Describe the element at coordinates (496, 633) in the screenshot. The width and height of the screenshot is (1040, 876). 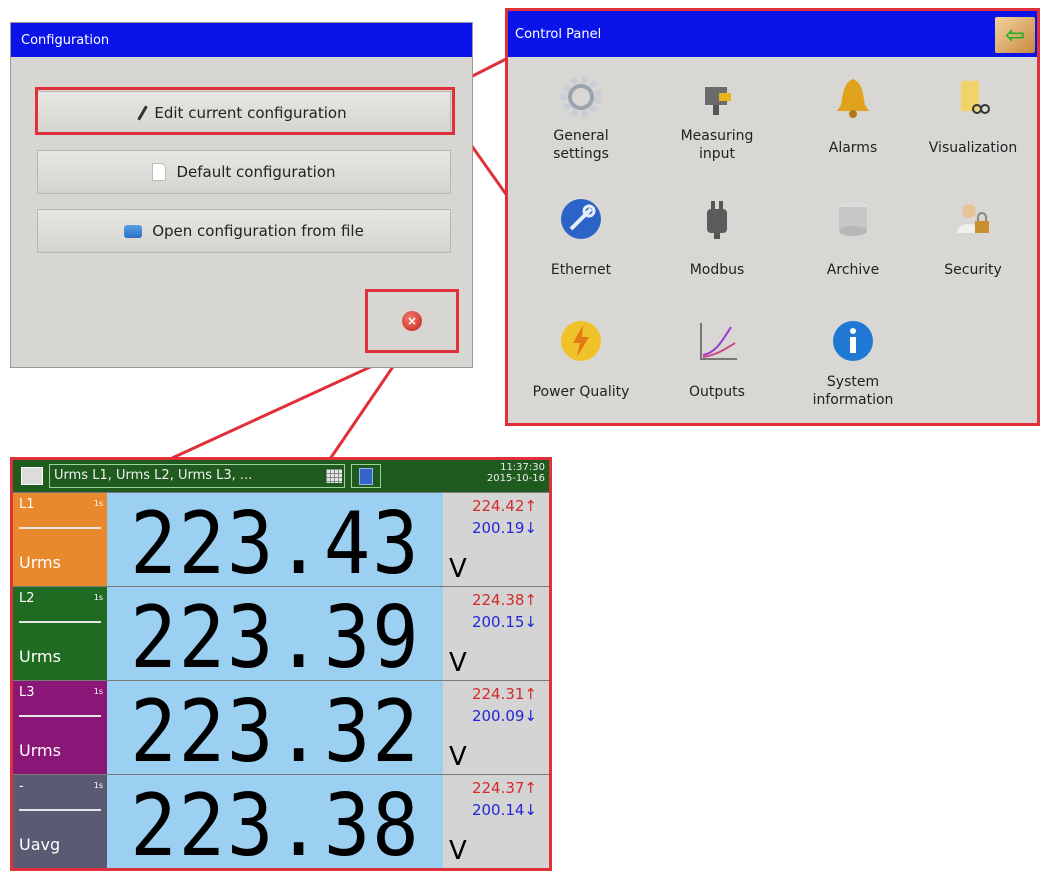
I see `min-max-panel: 224.38↑ 200.15↓ V` at that location.